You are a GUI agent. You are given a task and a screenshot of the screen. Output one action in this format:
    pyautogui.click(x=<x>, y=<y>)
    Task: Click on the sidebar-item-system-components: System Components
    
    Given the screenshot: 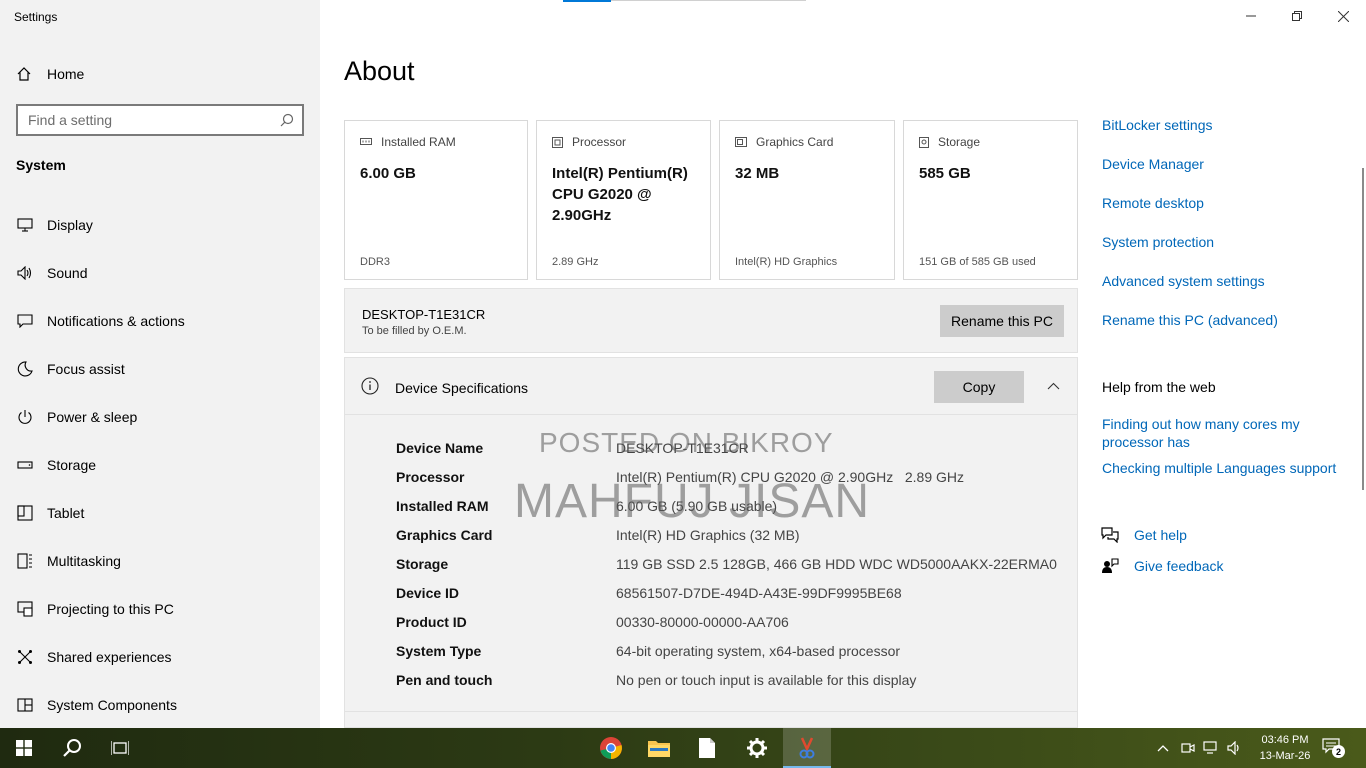 What is the action you would take?
    pyautogui.click(x=96, y=705)
    